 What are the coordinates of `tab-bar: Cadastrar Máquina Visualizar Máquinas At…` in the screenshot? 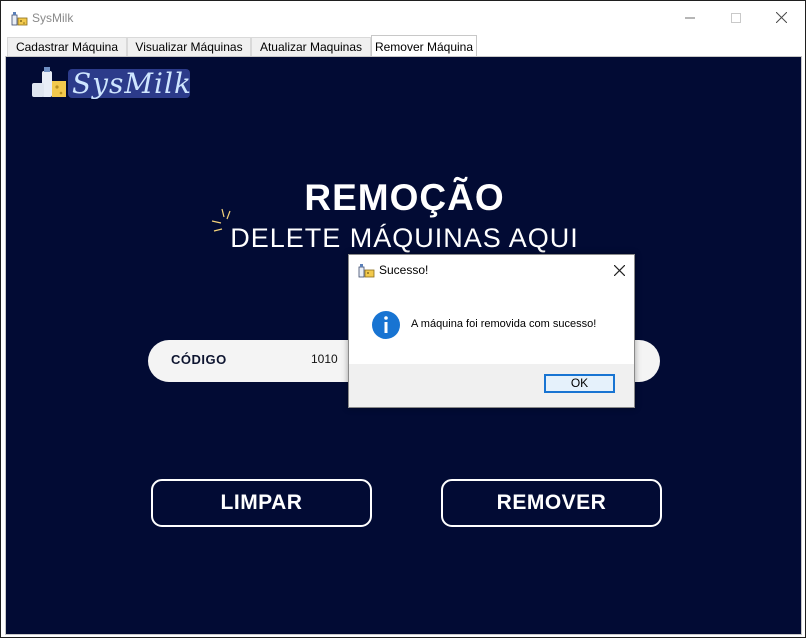 It's located at (405, 46).